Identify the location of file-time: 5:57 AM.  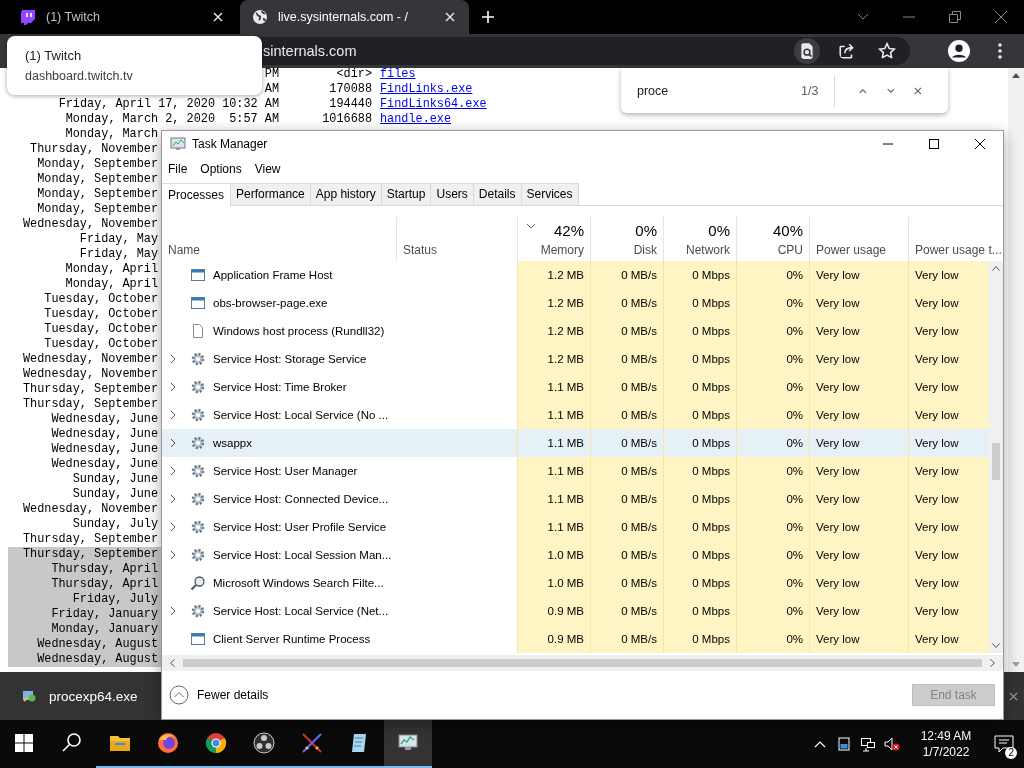
(253, 119).